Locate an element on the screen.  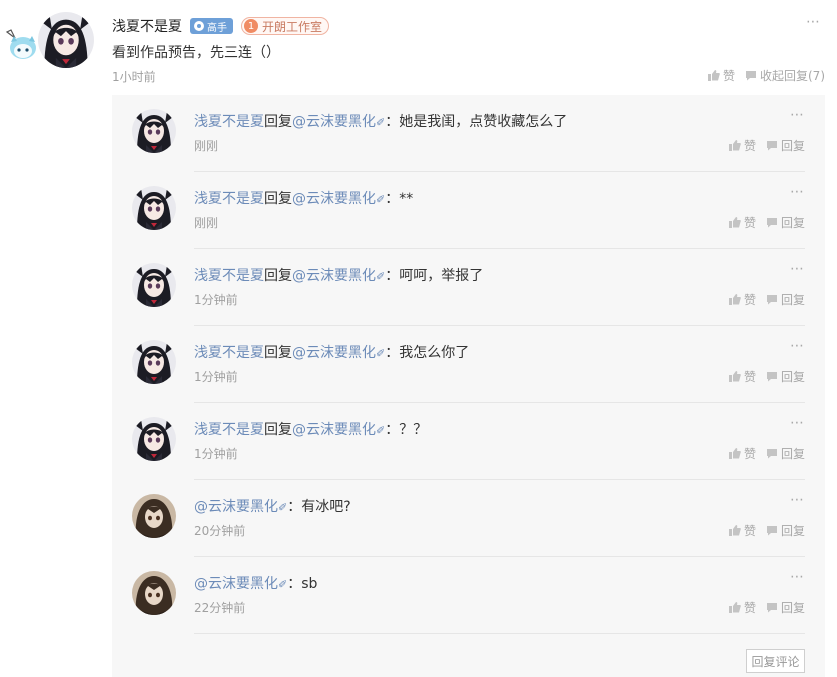
username: 浅夏不是夏 is located at coordinates (147, 26).